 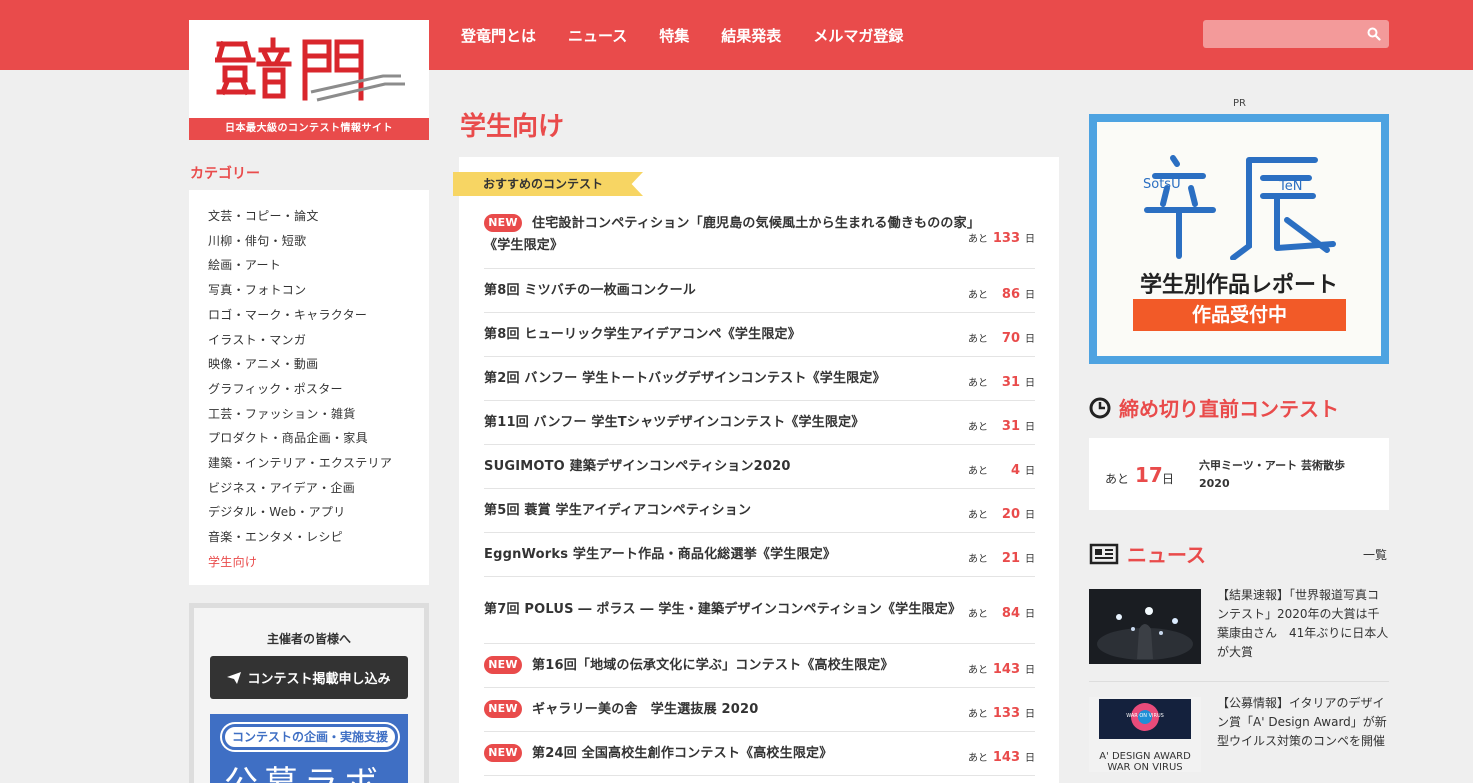 I want to click on search-input, so click(x=1281, y=34).